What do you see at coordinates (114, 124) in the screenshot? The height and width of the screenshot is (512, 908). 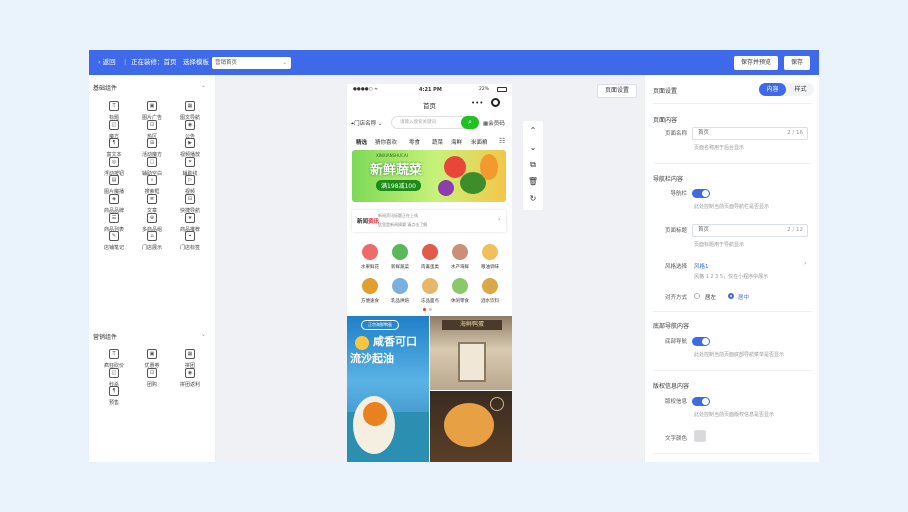 I see `cube-icon: ◫` at bounding box center [114, 124].